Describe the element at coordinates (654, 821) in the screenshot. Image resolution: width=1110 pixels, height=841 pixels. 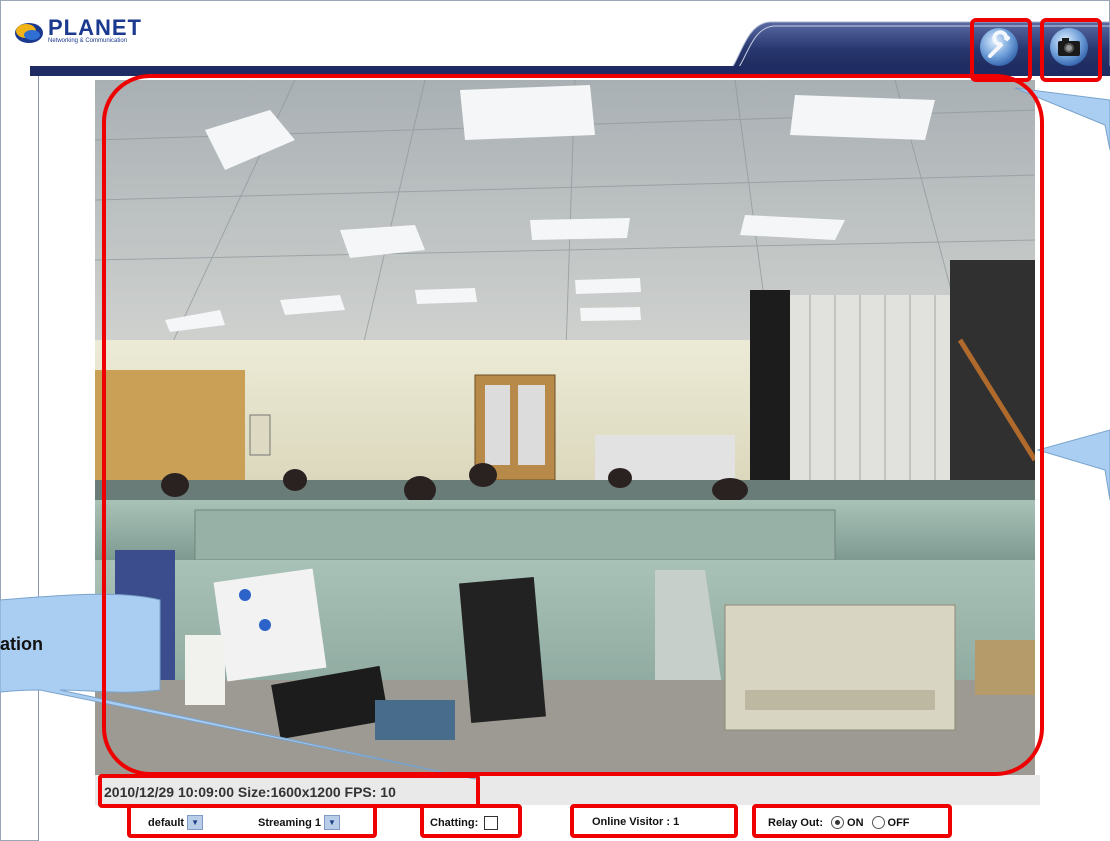
I see `highlight-online-visitor` at that location.